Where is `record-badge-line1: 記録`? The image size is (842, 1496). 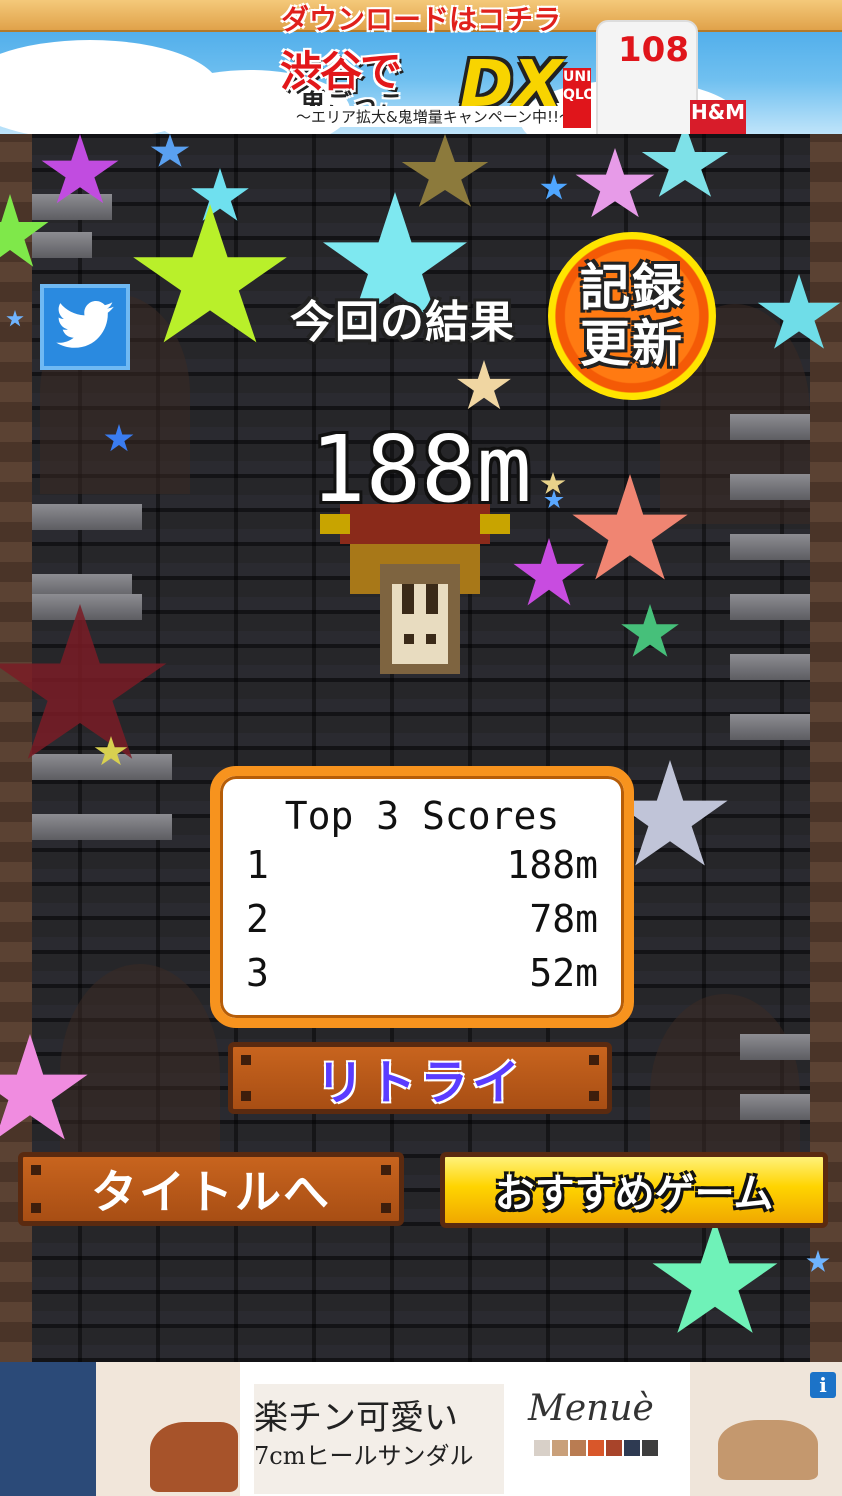
record-badge-line1: 記録 is located at coordinates (632, 288).